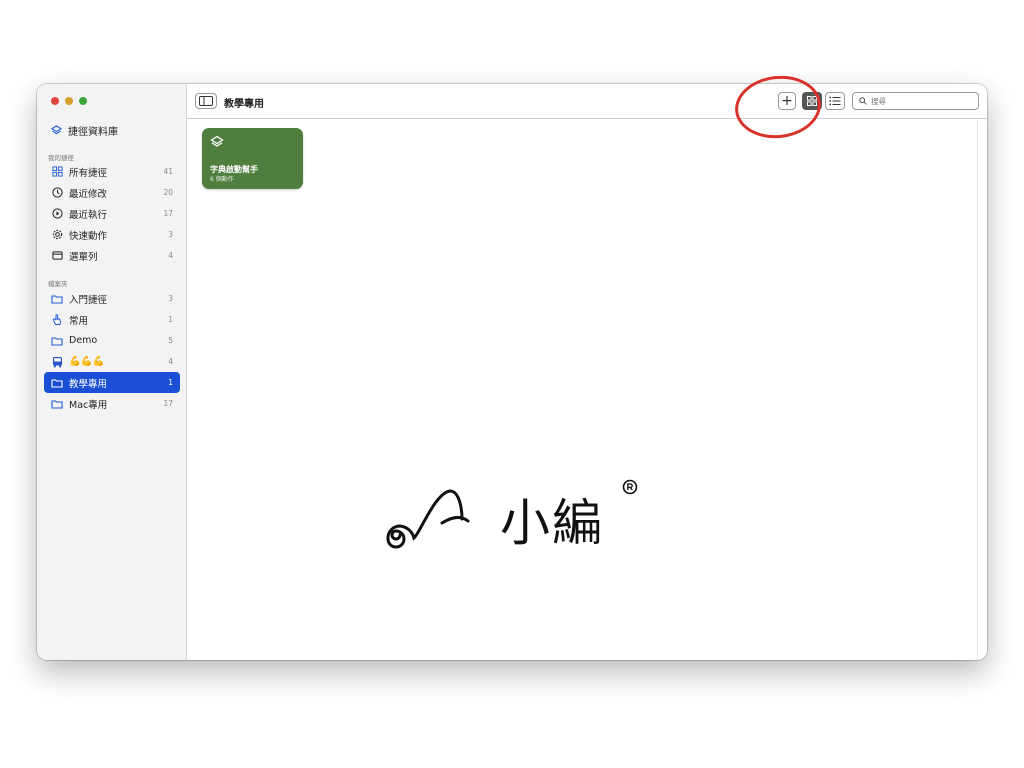  What do you see at coordinates (88, 215) in the screenshot?
I see `sidebar-item-label: 最近執行` at bounding box center [88, 215].